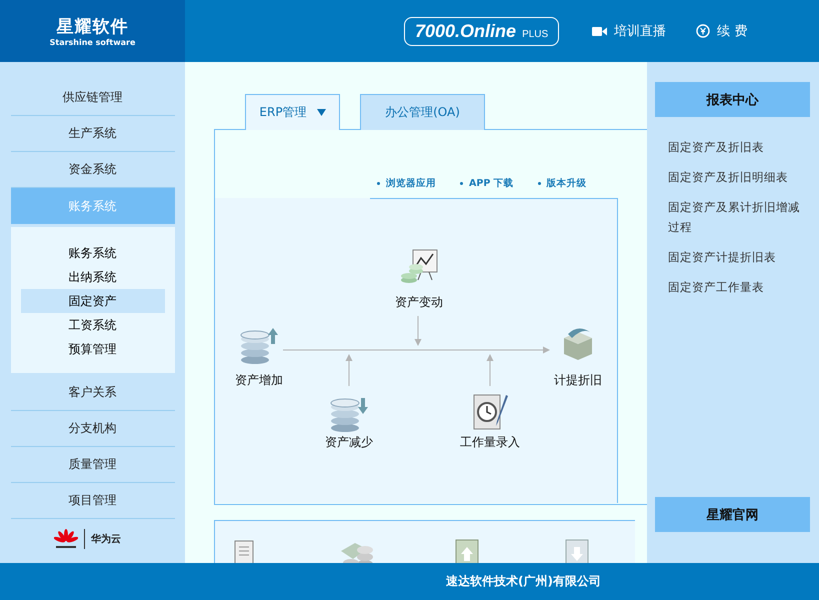  Describe the element at coordinates (92, 429) in the screenshot. I see `sidebar-item: 分支机构` at that location.